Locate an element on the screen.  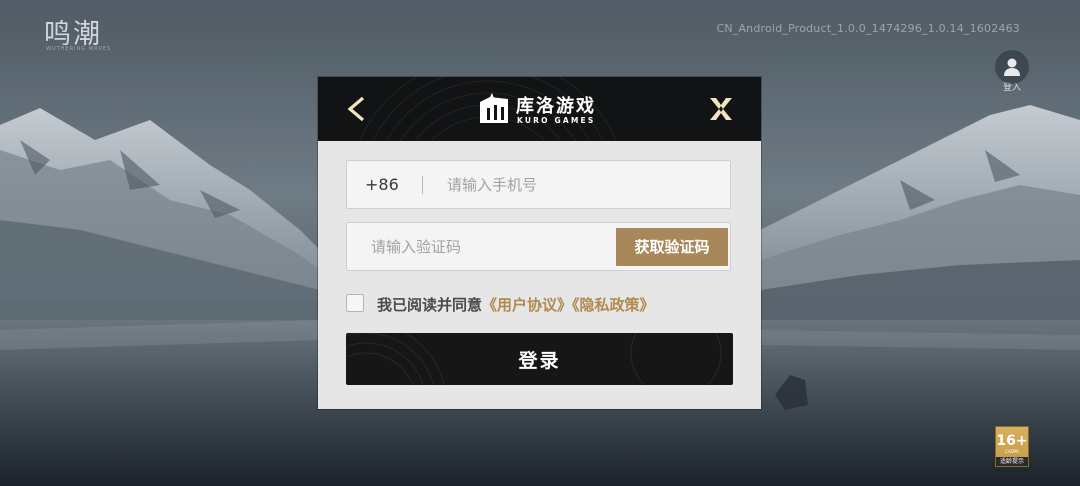
brand-name-cn: 库洛游戏 is located at coordinates (556, 106).